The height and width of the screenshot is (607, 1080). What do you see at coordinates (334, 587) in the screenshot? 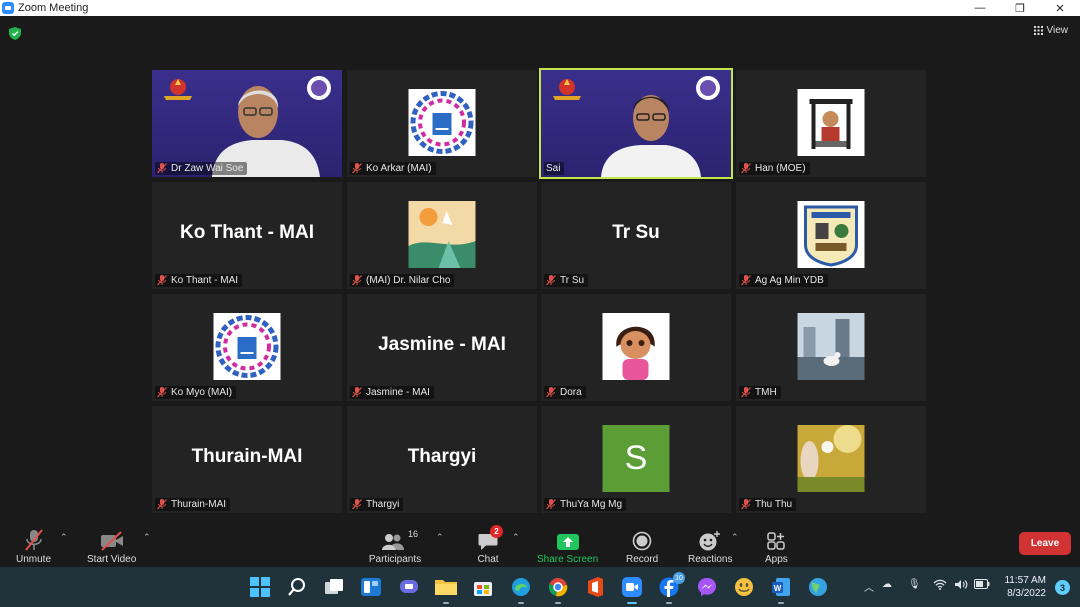
I see `task-view-button` at bounding box center [334, 587].